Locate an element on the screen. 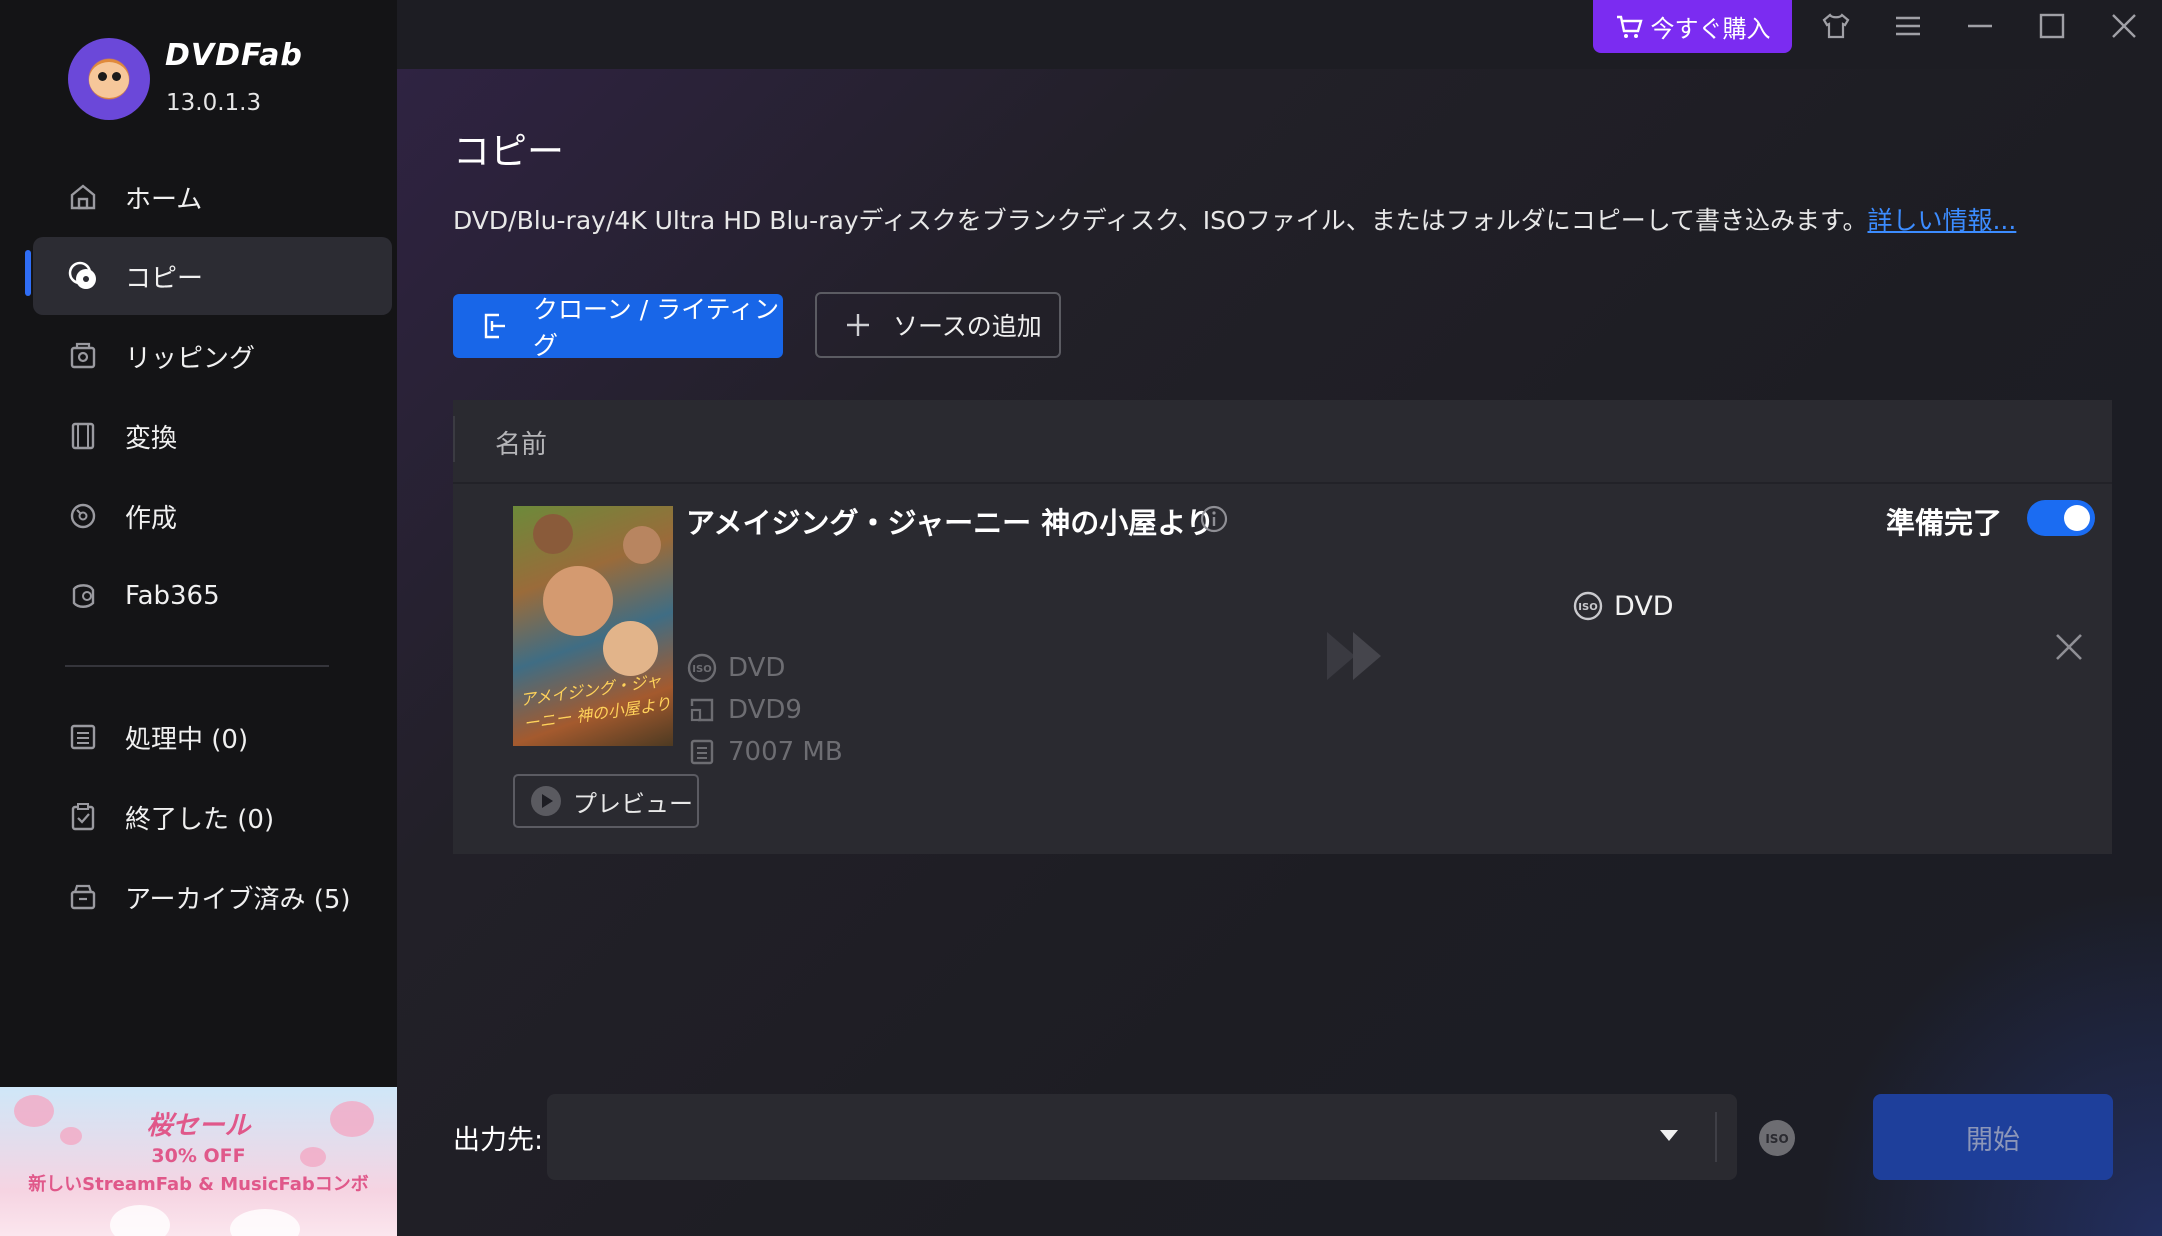 The width and height of the screenshot is (2162, 1236). sidebar-item-home: ホーム is located at coordinates (212, 197).